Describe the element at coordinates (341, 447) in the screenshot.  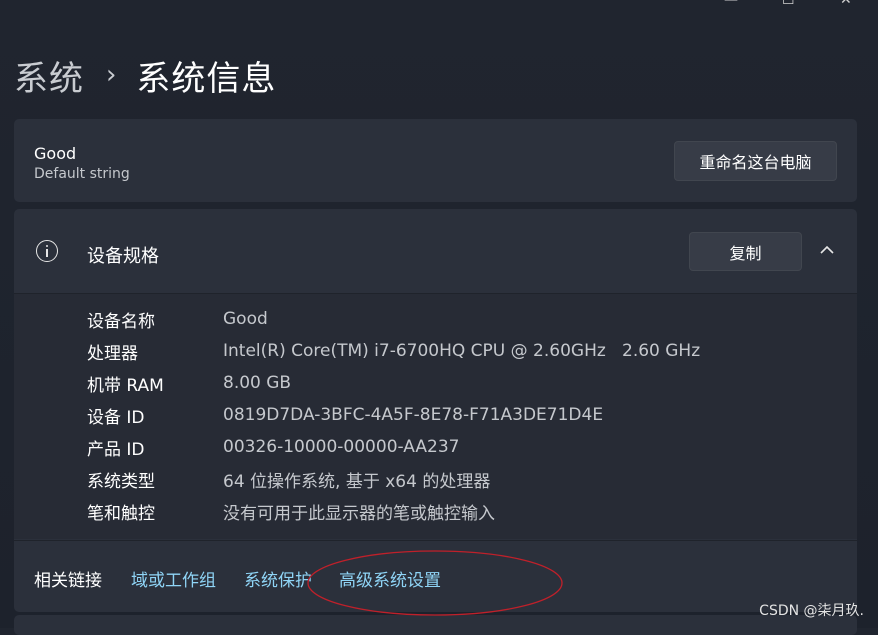
I see `spec-value: 00326-10000-00000-AA237` at that location.